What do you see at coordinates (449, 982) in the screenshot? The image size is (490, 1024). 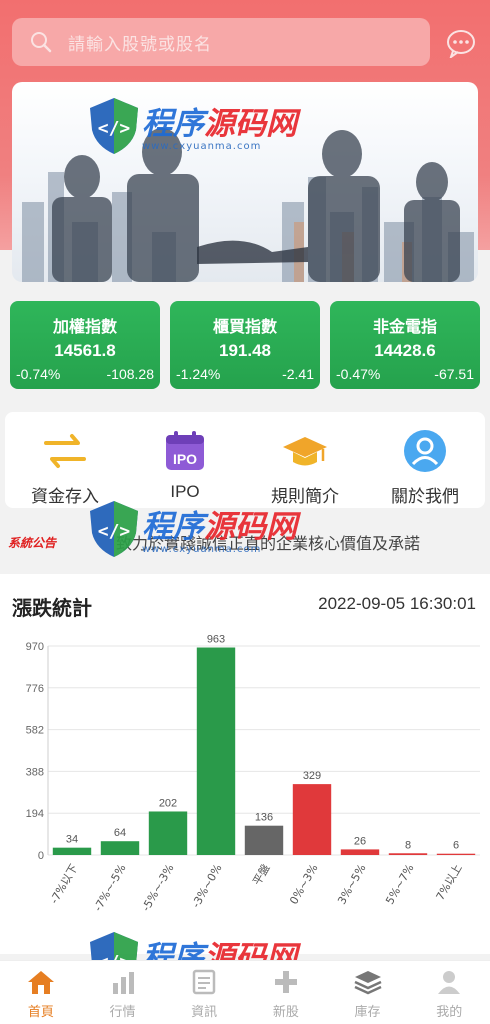 I see `user-icon` at bounding box center [449, 982].